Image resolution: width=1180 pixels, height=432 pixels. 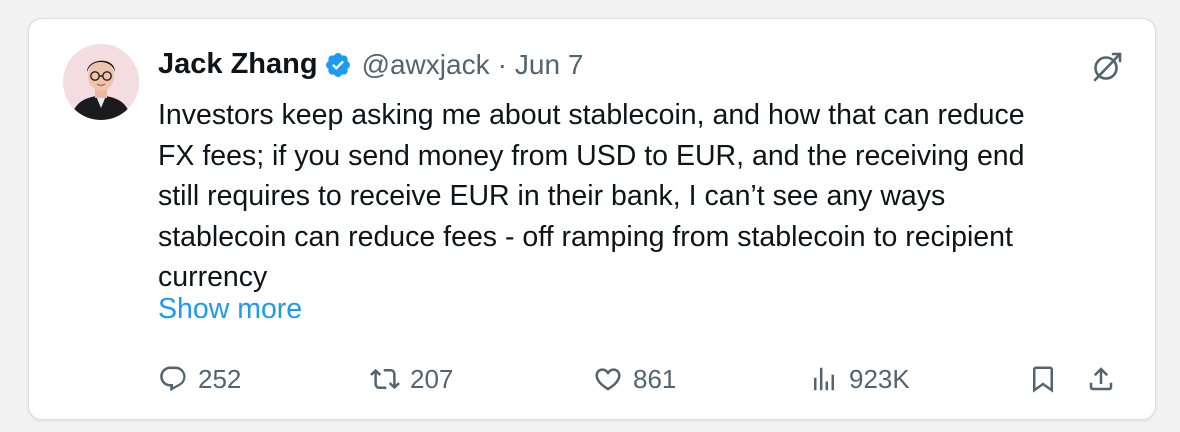 I want to click on avatar-image, so click(x=101, y=82).